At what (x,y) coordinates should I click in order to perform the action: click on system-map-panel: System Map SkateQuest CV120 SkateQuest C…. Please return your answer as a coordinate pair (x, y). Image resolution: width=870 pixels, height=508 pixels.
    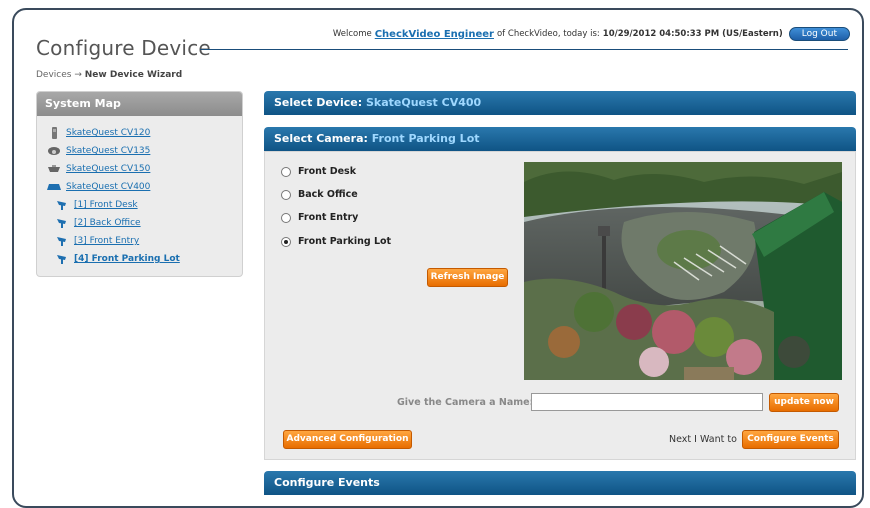
    Looking at the image, I should click on (139, 184).